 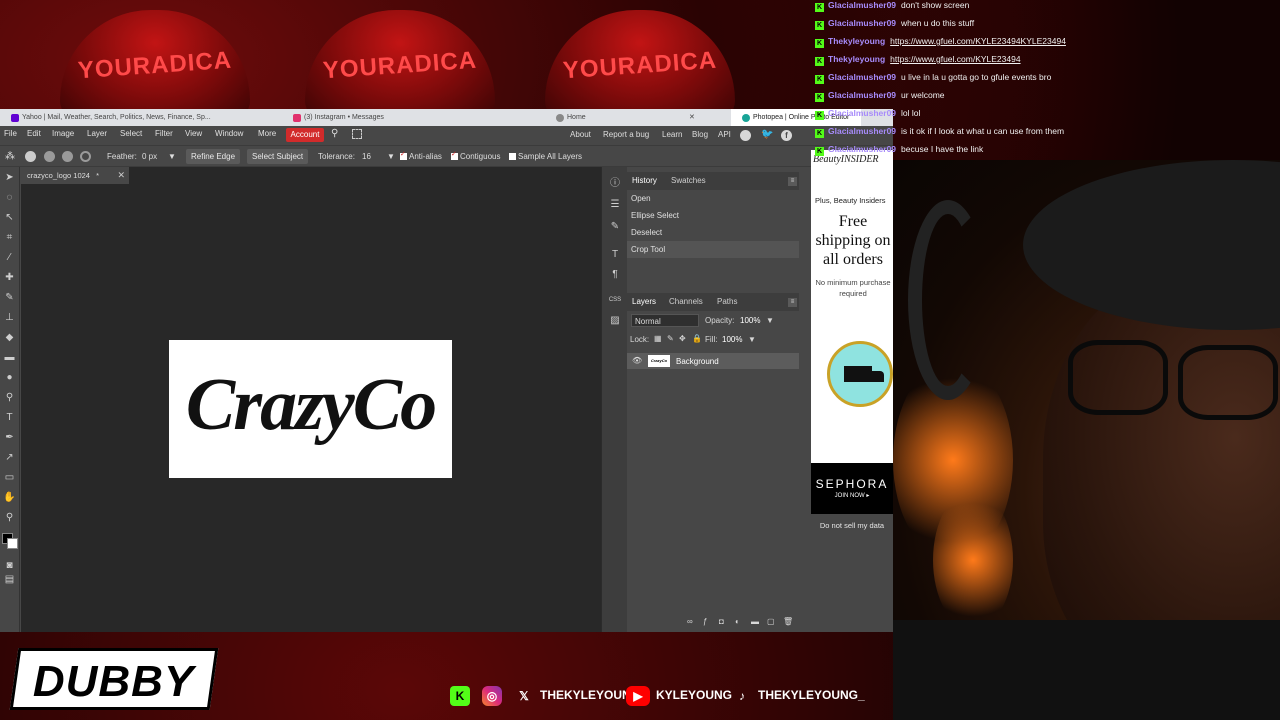 What do you see at coordinates (750, 320) in the screenshot?
I see `opacity-input: 100%` at bounding box center [750, 320].